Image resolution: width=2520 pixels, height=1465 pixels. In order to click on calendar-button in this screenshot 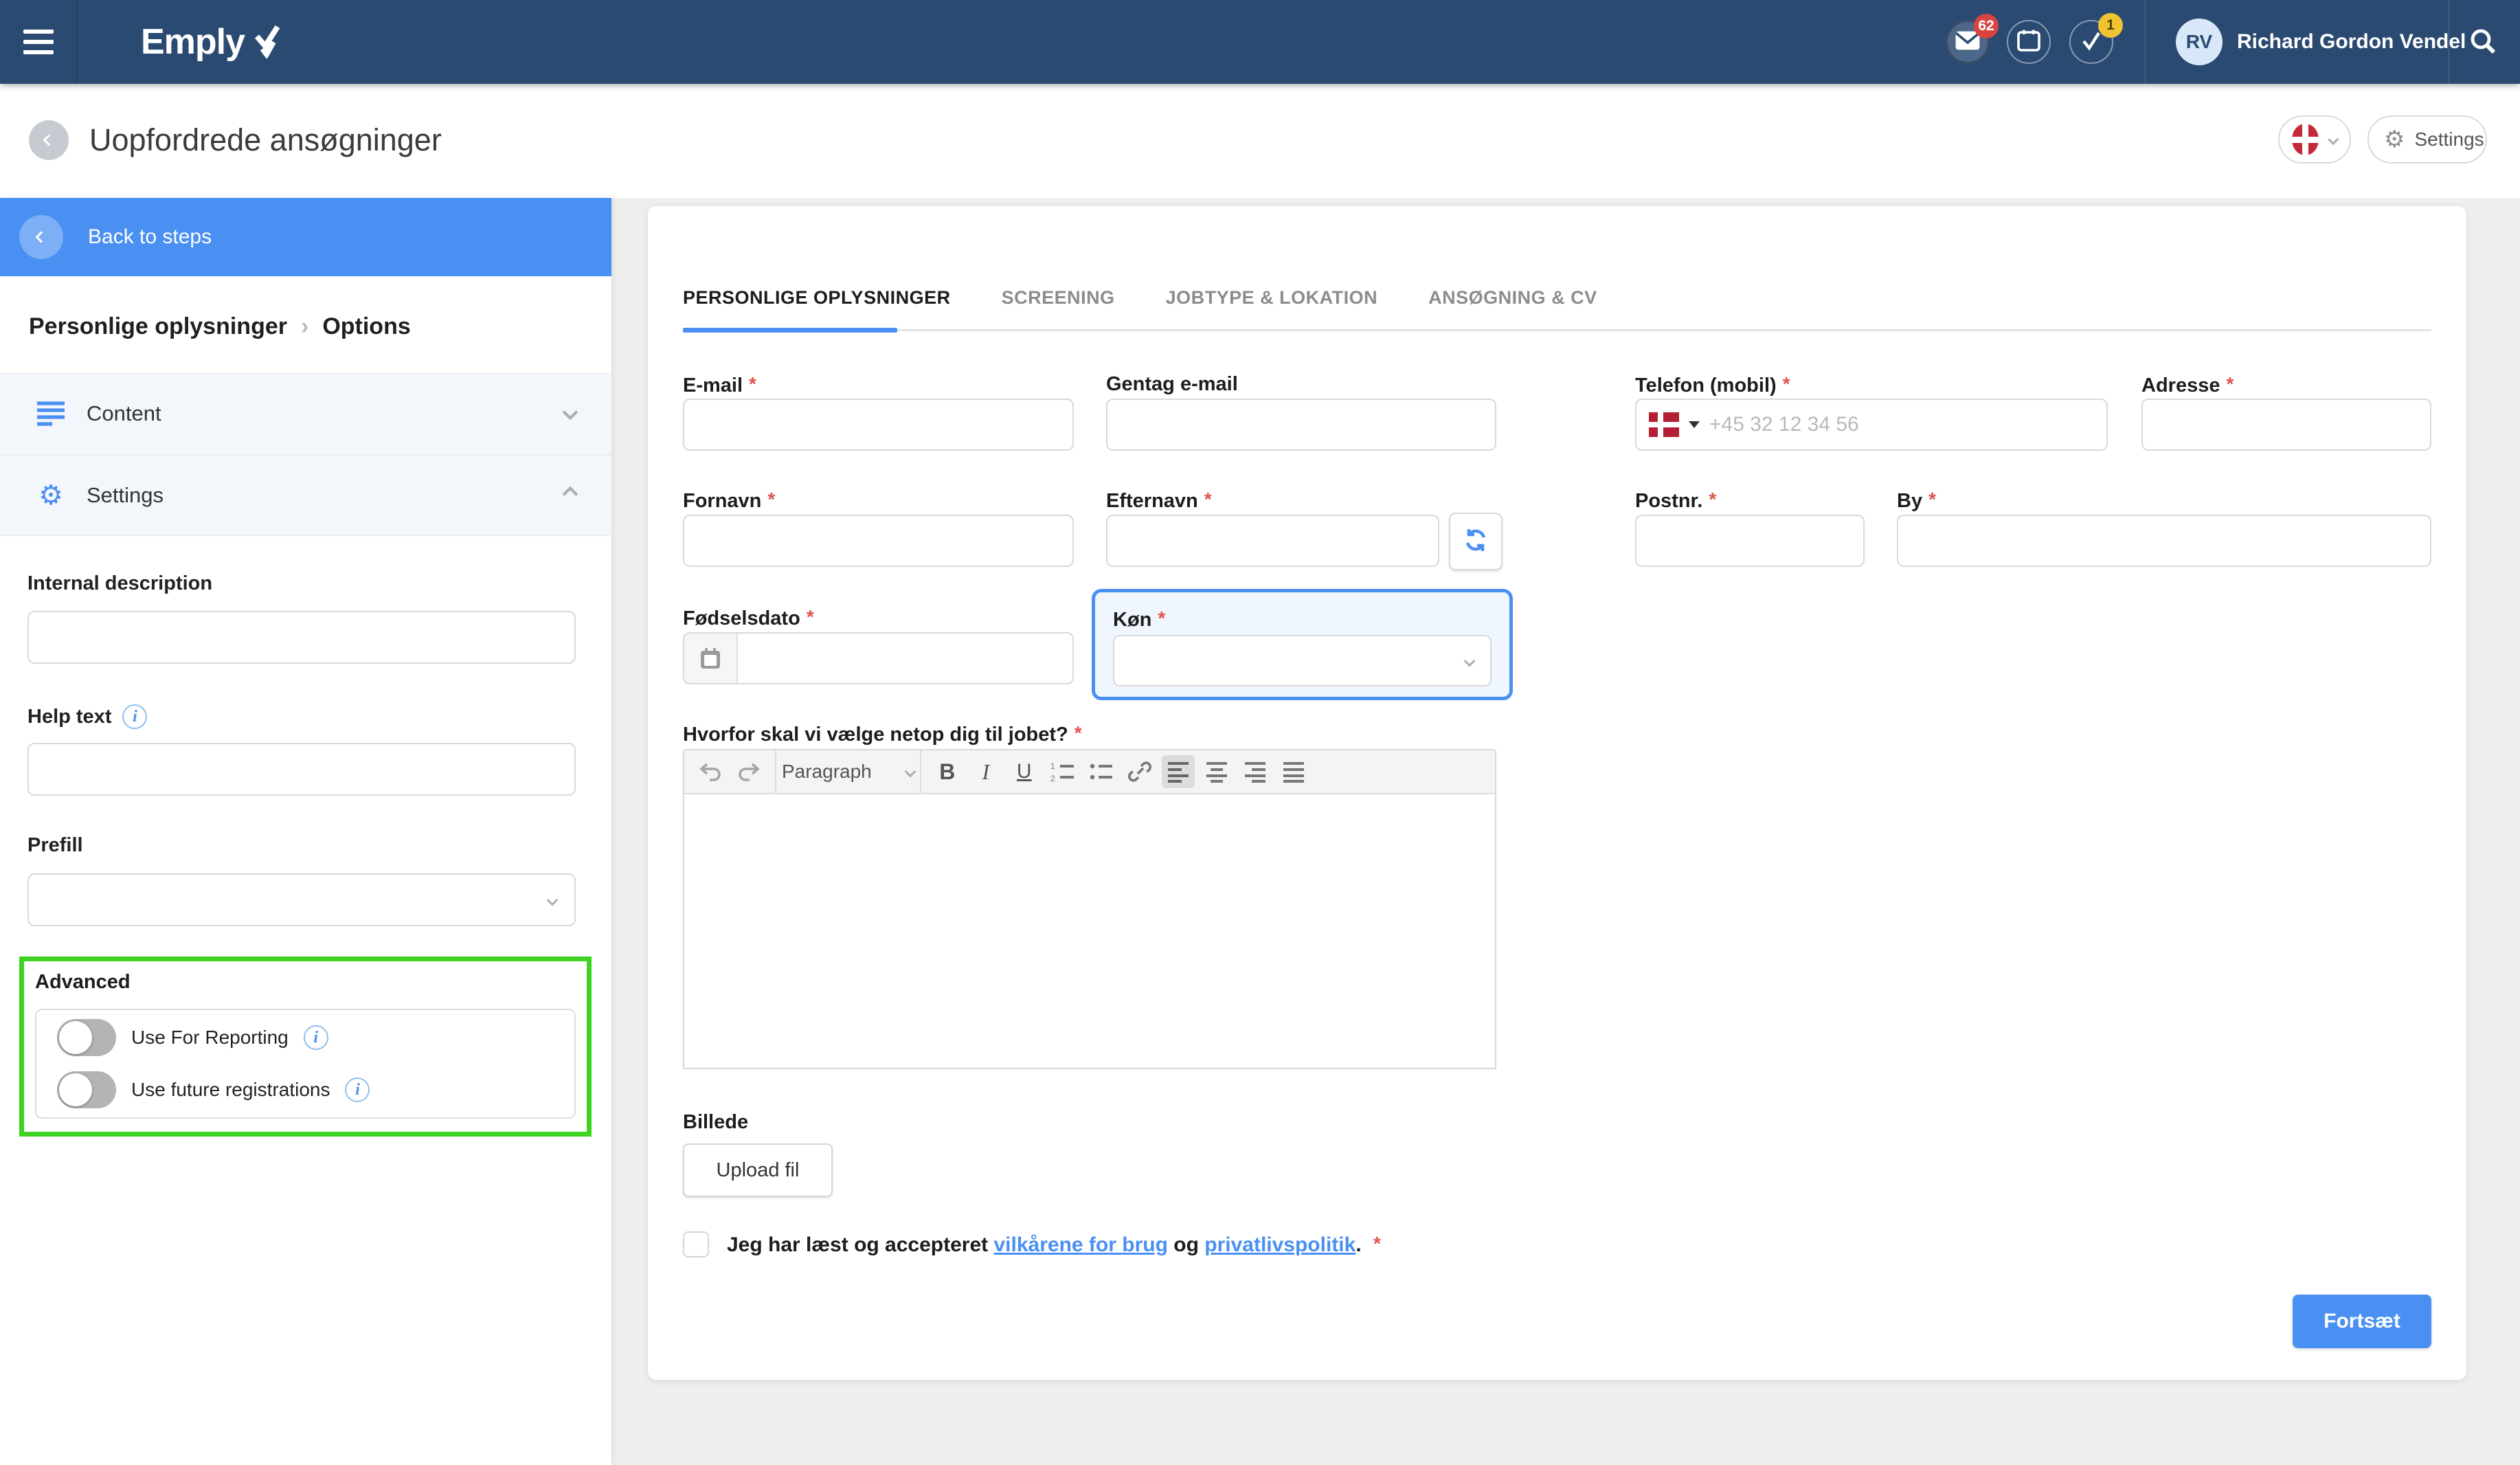, I will do `click(2029, 42)`.